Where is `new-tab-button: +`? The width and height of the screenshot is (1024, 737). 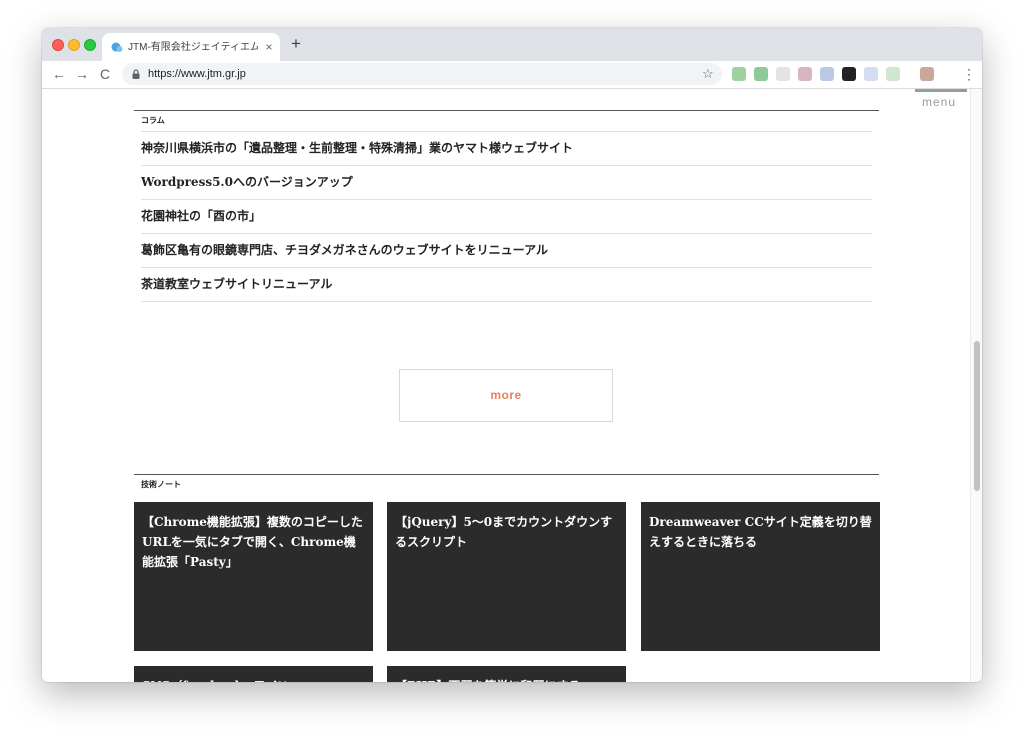
new-tab-button: + is located at coordinates (296, 43).